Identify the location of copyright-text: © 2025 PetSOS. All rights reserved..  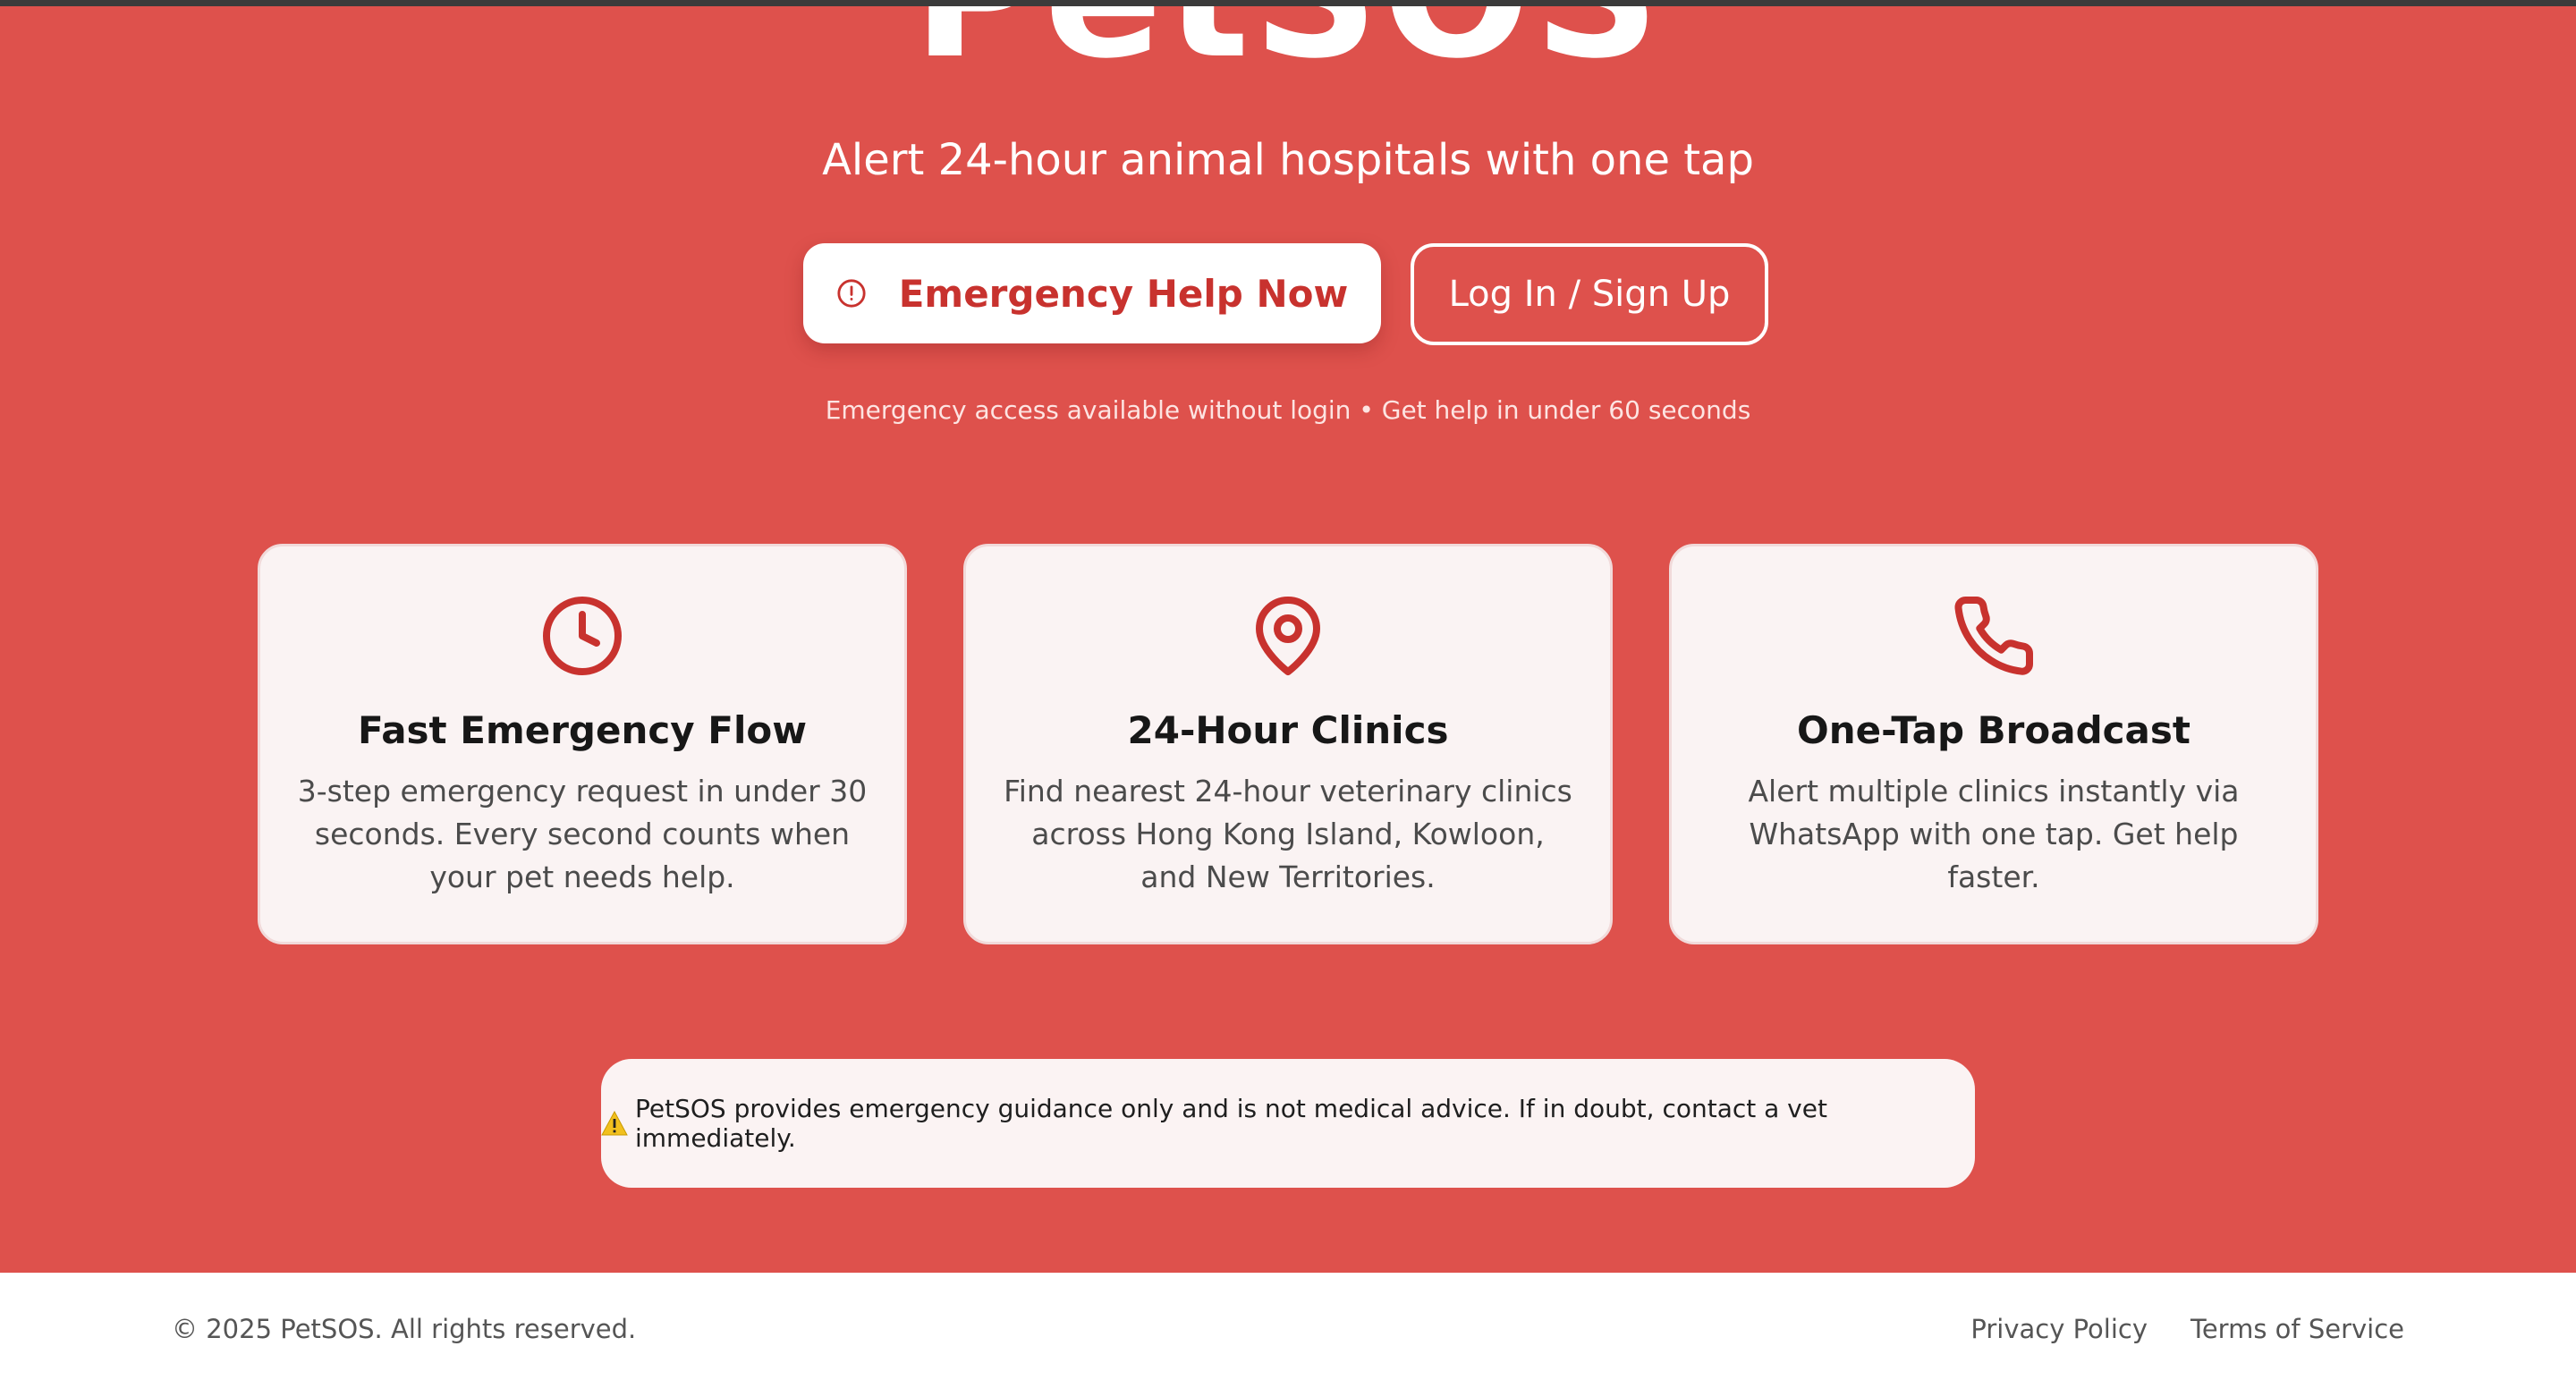
(404, 1329).